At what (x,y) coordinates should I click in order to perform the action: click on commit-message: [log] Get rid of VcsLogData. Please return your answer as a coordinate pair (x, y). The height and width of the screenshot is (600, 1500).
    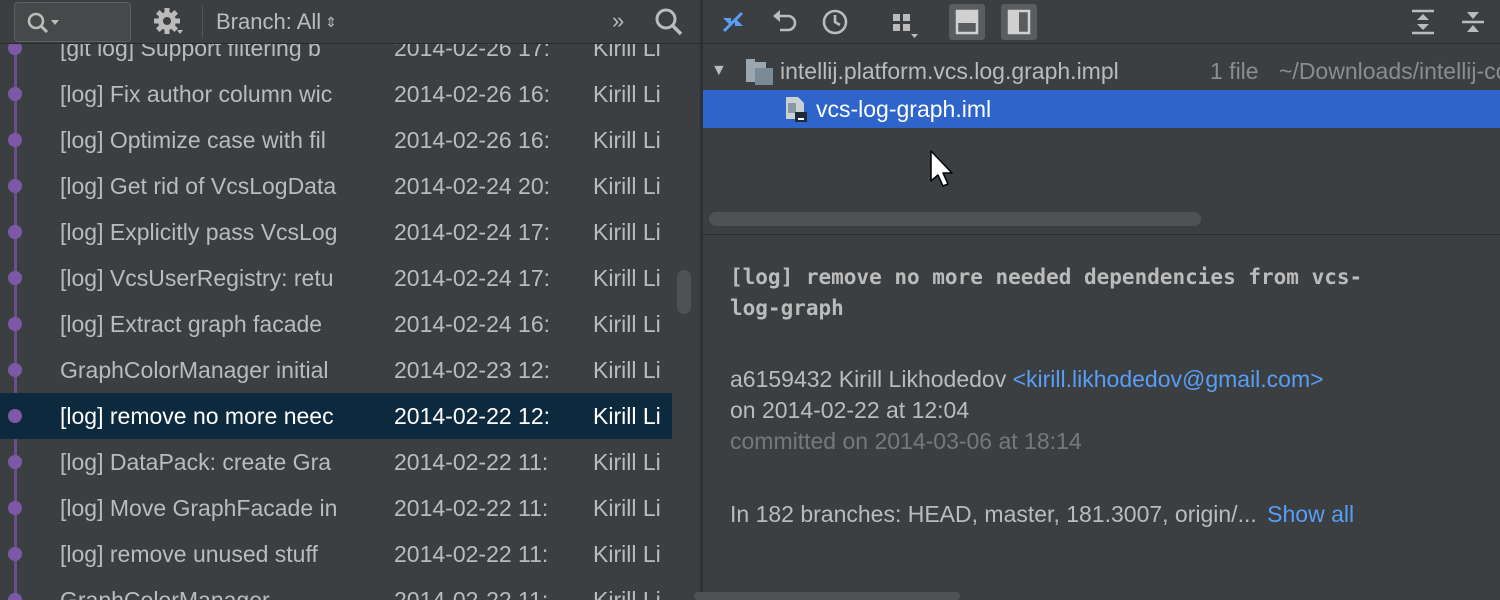
    Looking at the image, I should click on (198, 186).